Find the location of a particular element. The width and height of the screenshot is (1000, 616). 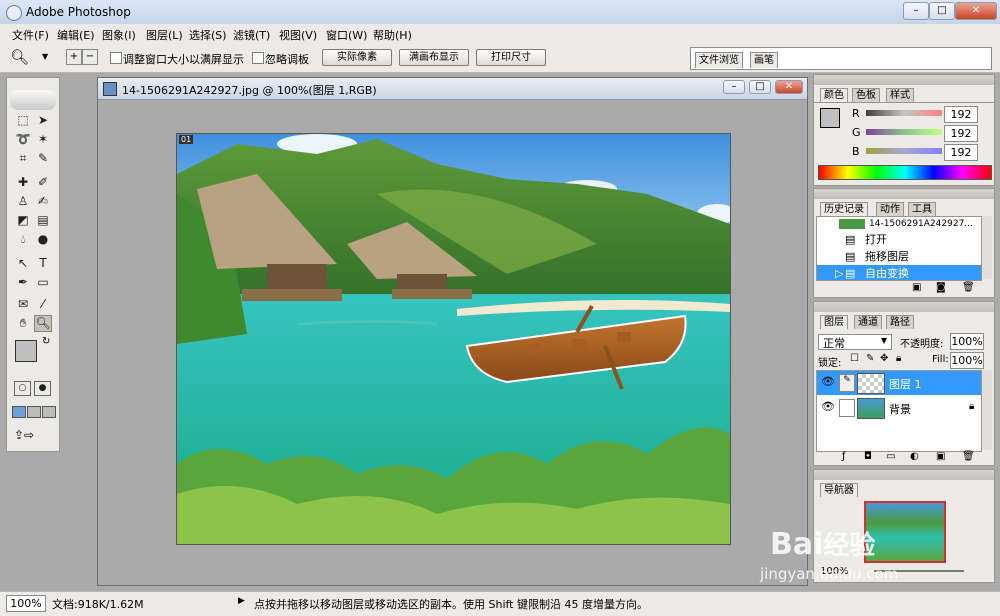

lock-all-icon: 🔒︎ is located at coordinates (898, 358).